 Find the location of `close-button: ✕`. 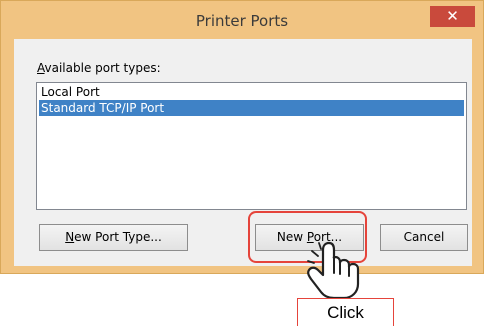

close-button: ✕ is located at coordinates (452, 16).